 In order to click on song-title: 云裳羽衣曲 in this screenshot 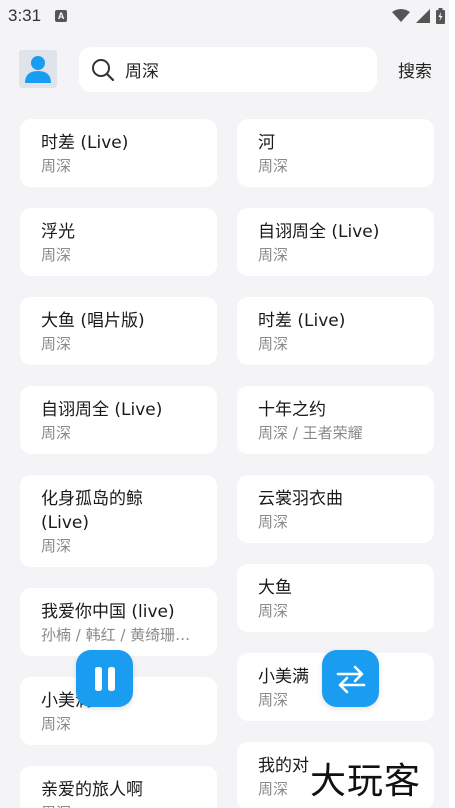, I will do `click(300, 499)`.